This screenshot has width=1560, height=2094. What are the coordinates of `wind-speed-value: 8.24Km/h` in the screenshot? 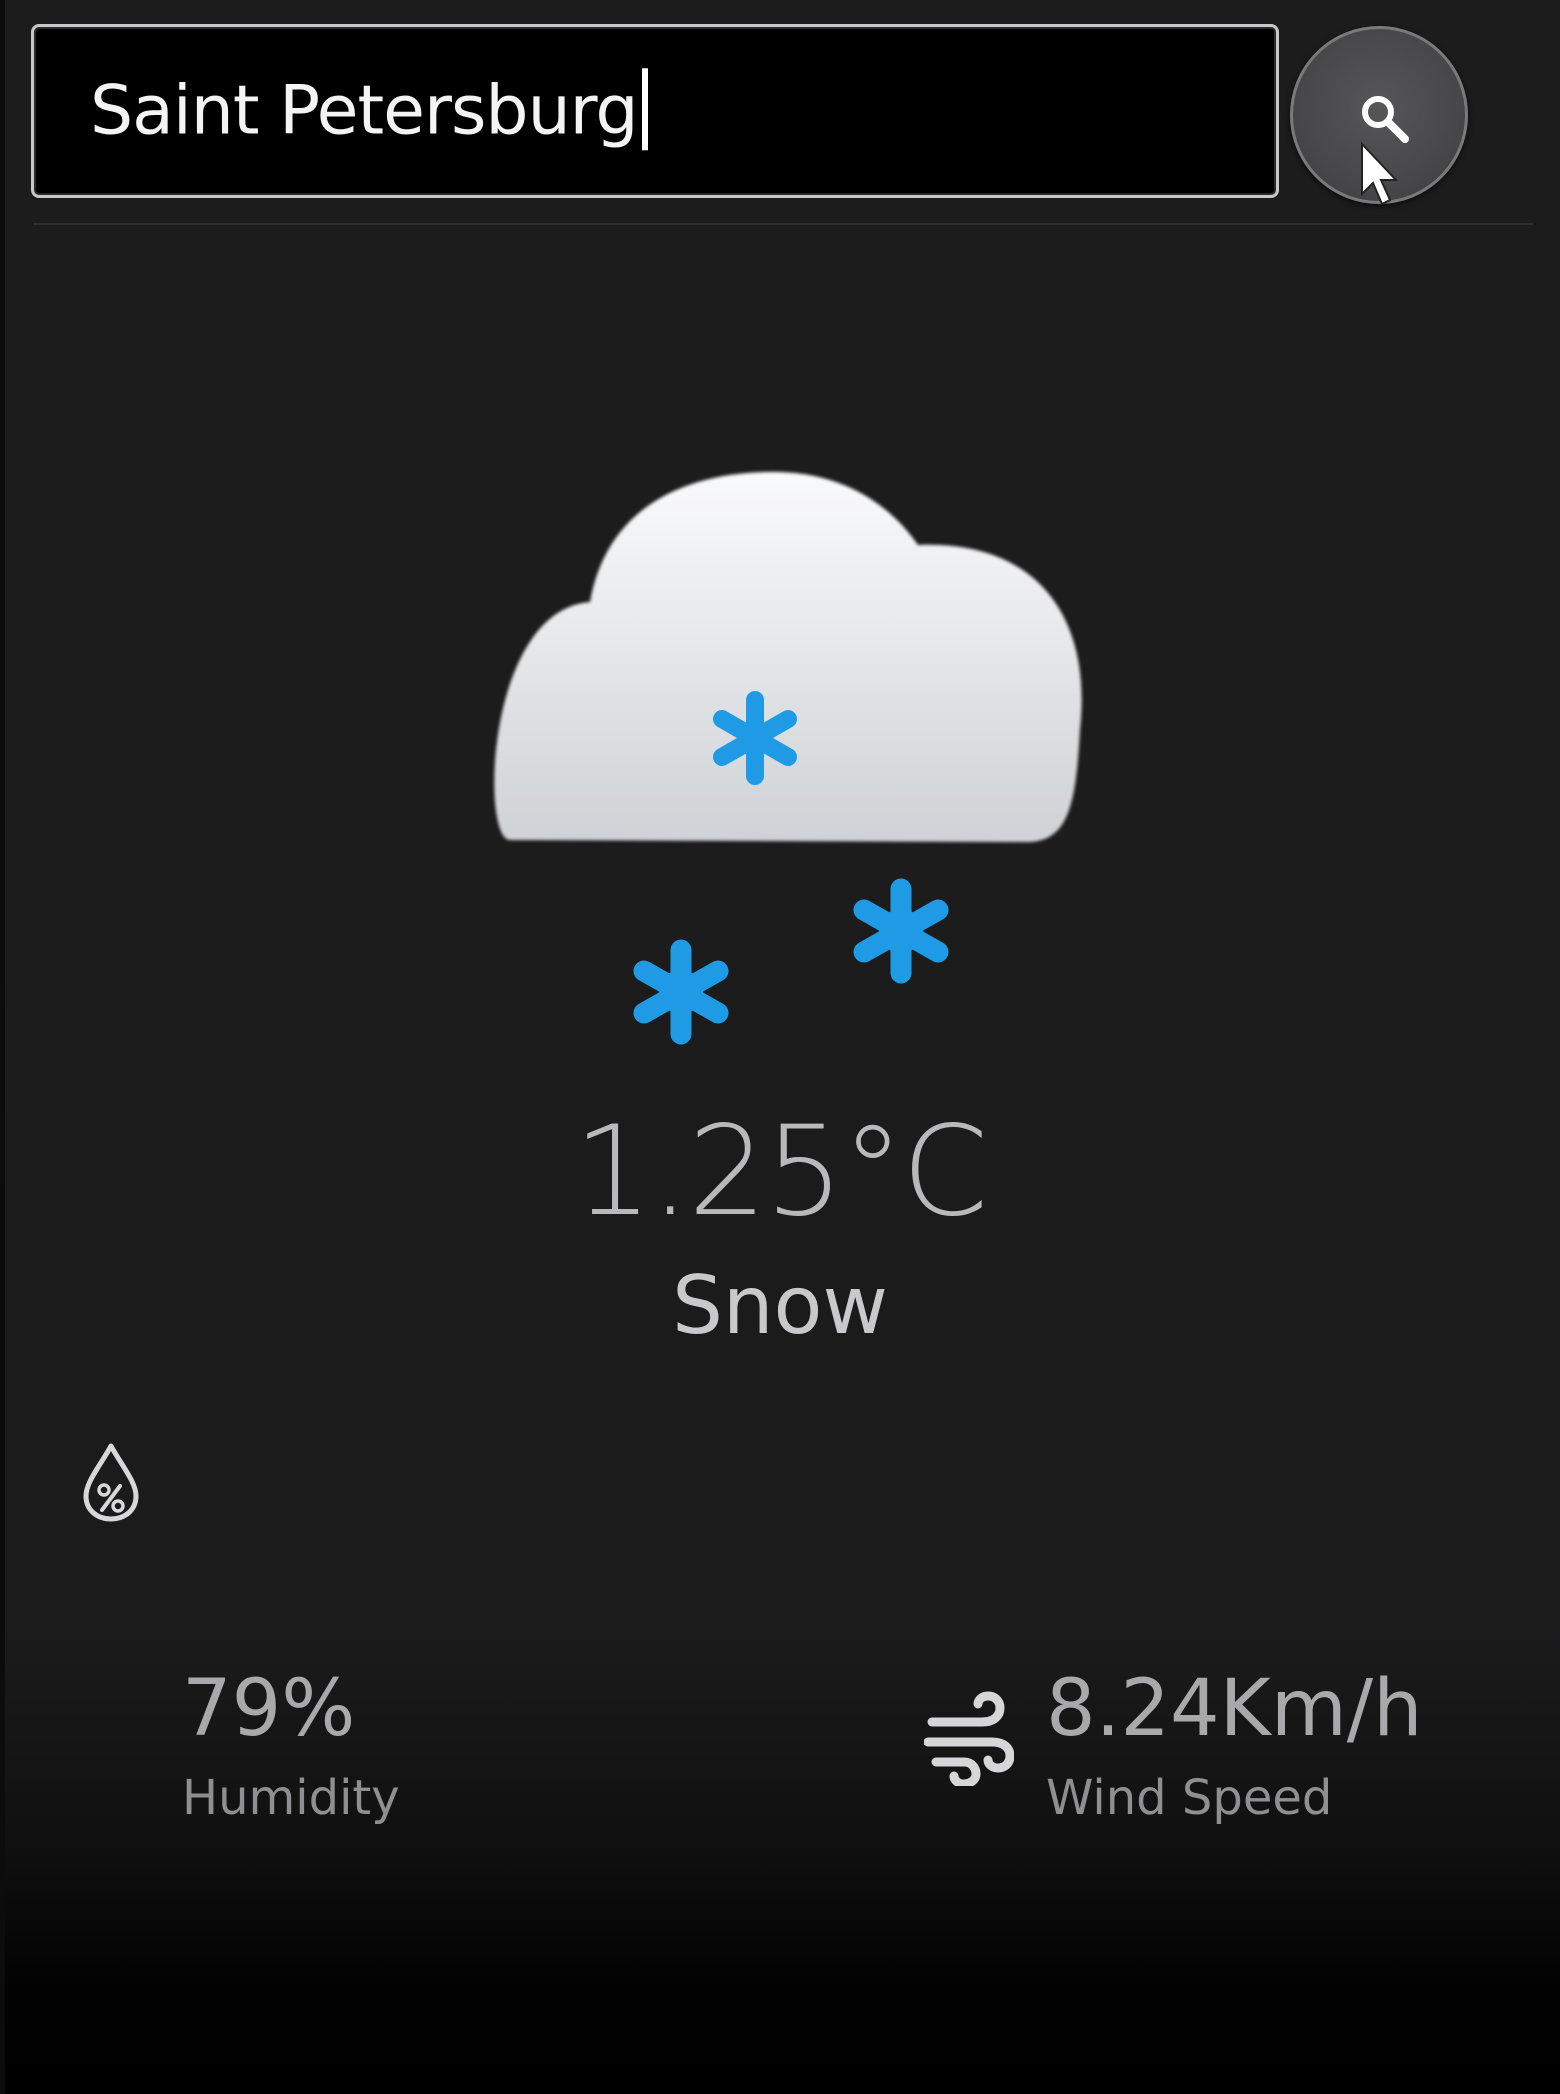 It's located at (1234, 1709).